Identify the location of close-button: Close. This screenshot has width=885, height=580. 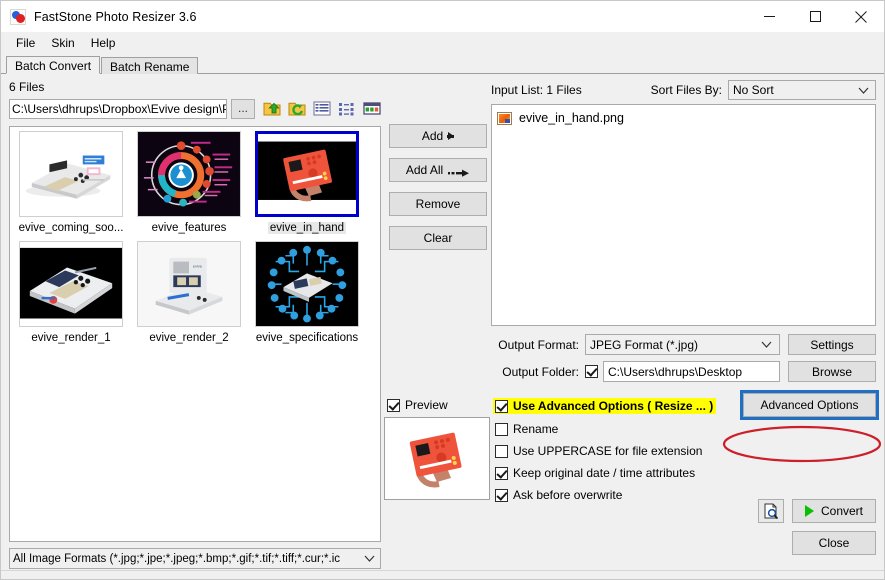
(834, 543).